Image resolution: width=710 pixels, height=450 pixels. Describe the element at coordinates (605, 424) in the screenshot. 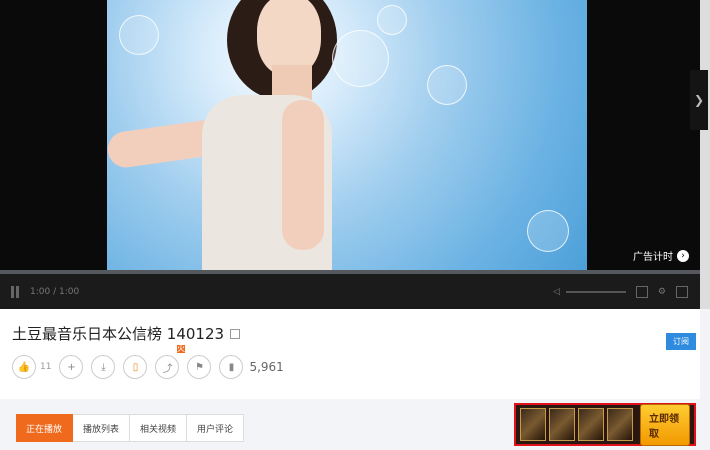

I see `game-ad-banner: 立即领取` at that location.